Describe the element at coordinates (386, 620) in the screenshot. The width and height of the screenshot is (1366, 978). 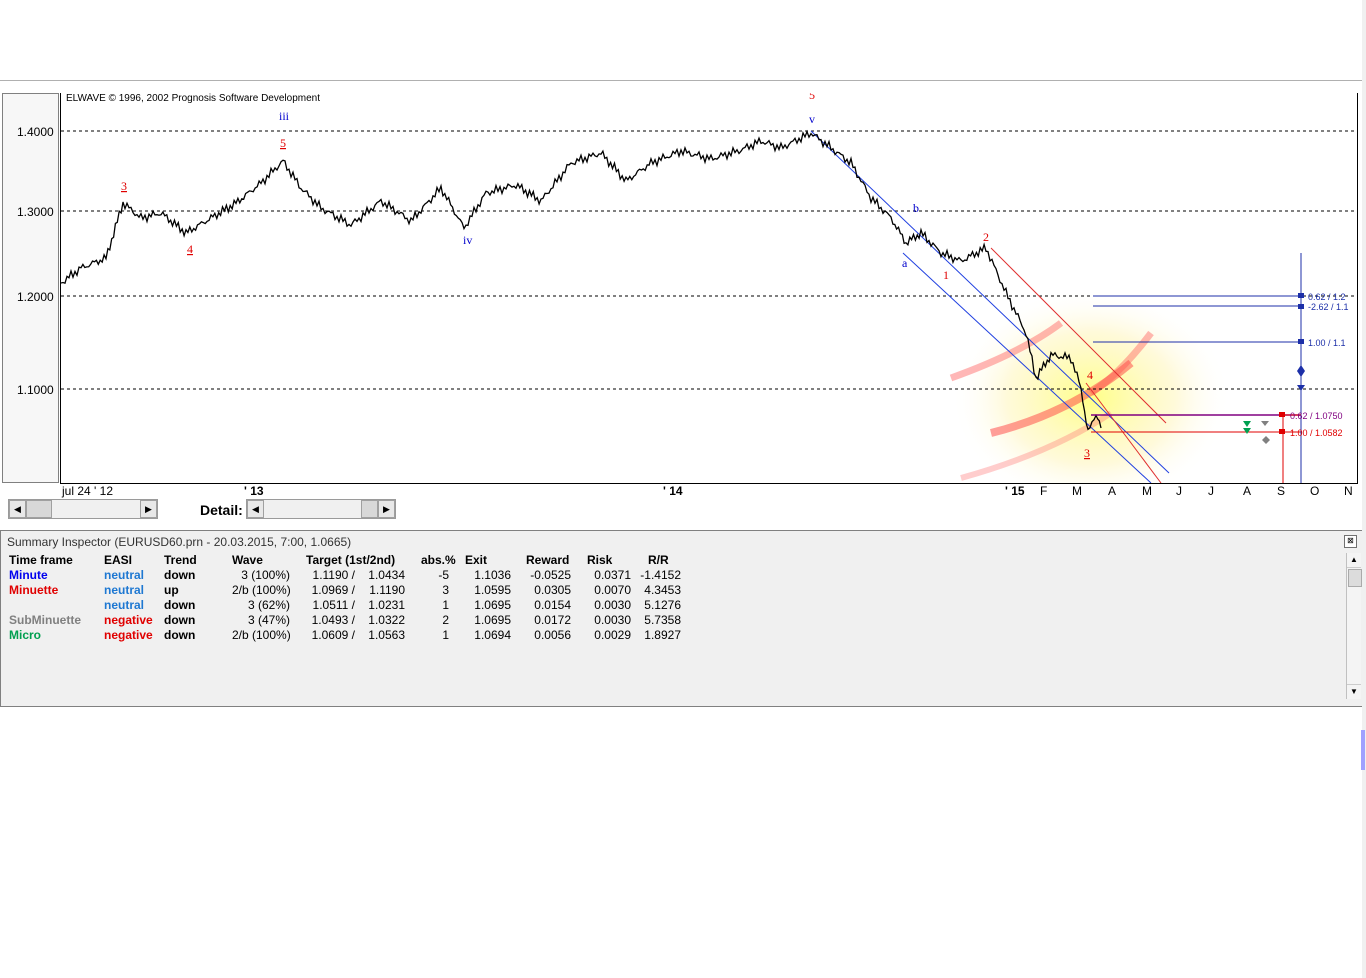
I see `cell-t2: 1.0322` at that location.